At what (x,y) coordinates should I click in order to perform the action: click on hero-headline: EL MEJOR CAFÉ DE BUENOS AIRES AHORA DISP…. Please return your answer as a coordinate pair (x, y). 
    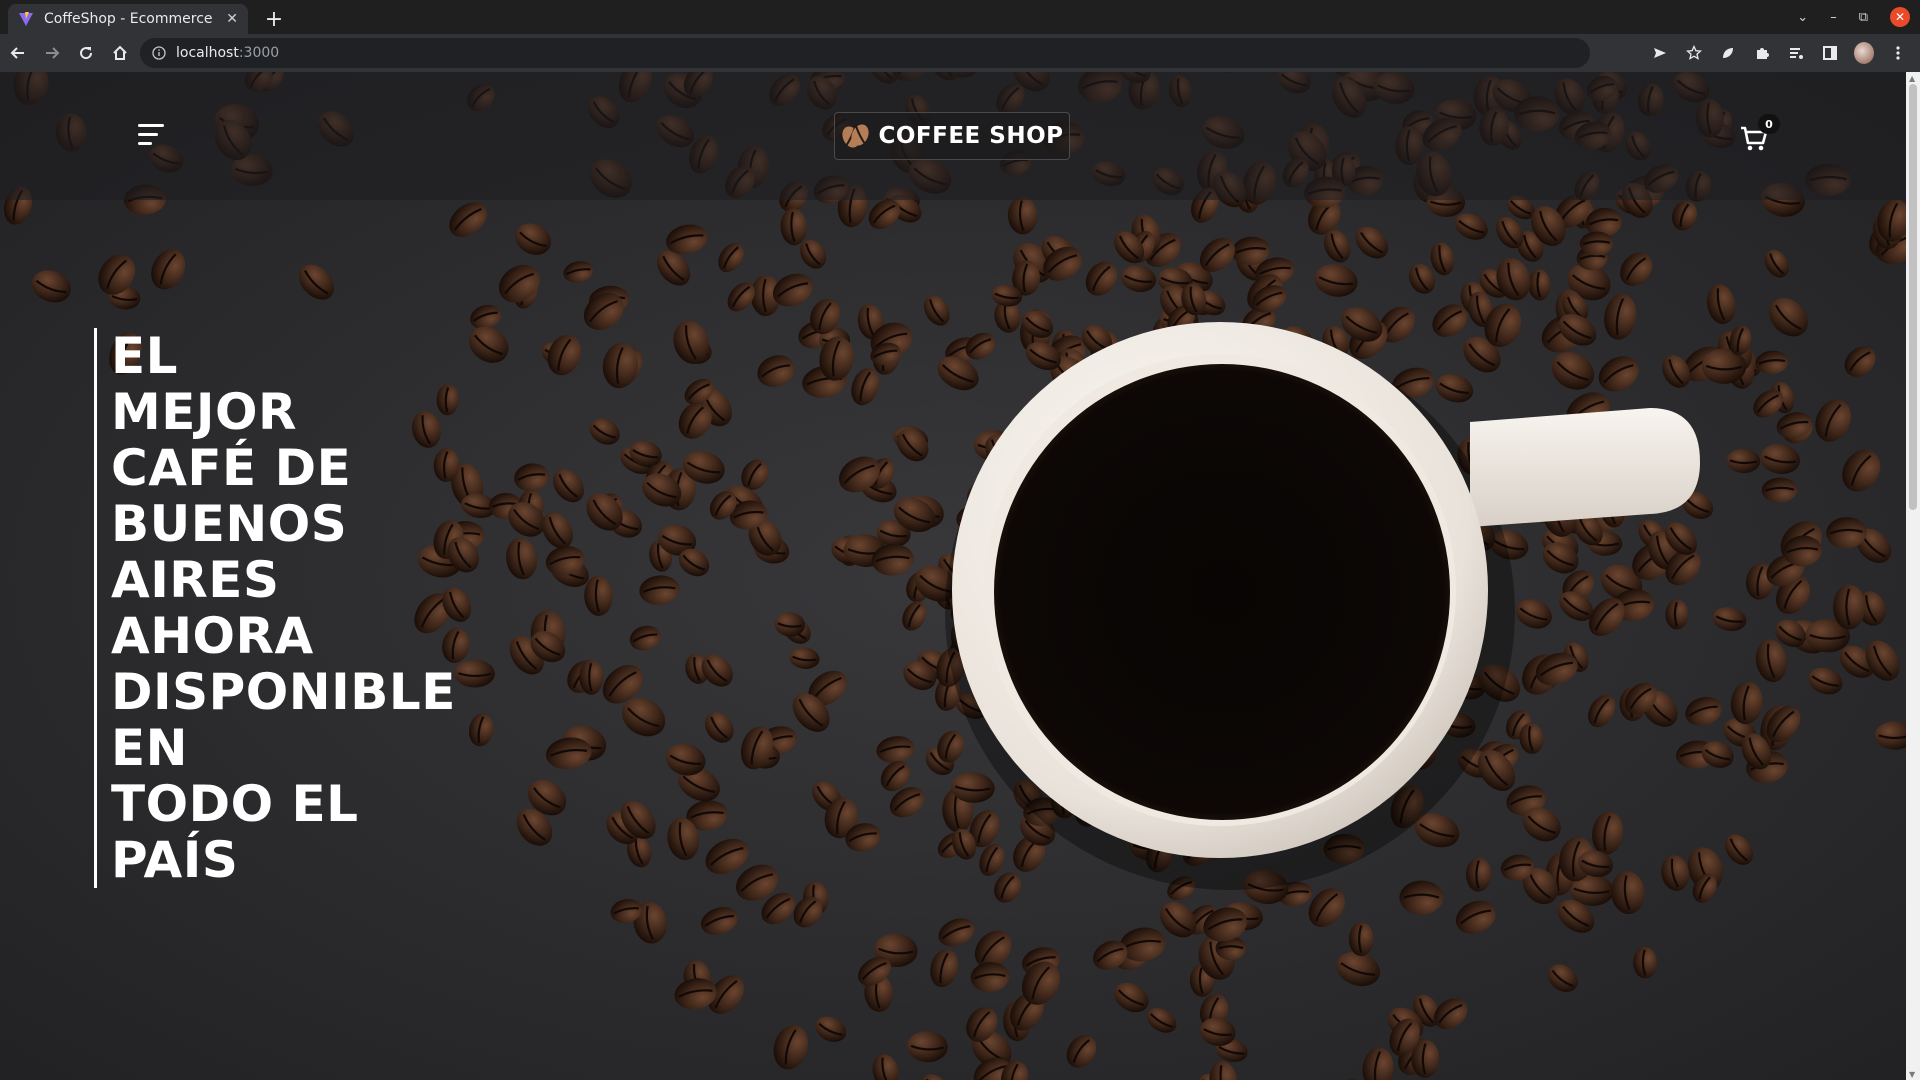
    Looking at the image, I should click on (304, 608).